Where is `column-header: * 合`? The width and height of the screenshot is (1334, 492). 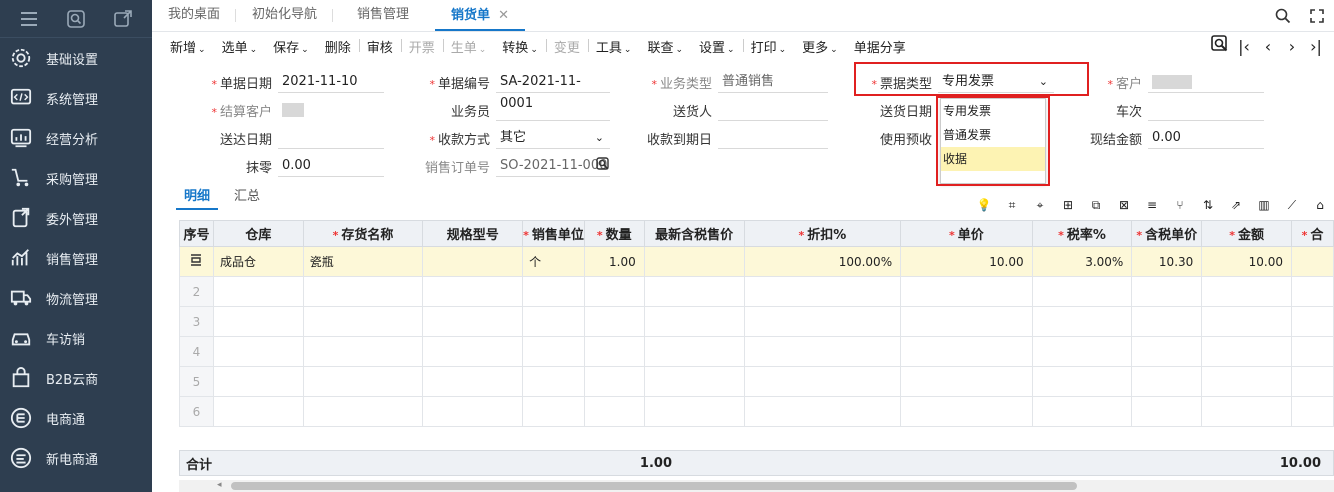 column-header: * 合 is located at coordinates (1312, 233).